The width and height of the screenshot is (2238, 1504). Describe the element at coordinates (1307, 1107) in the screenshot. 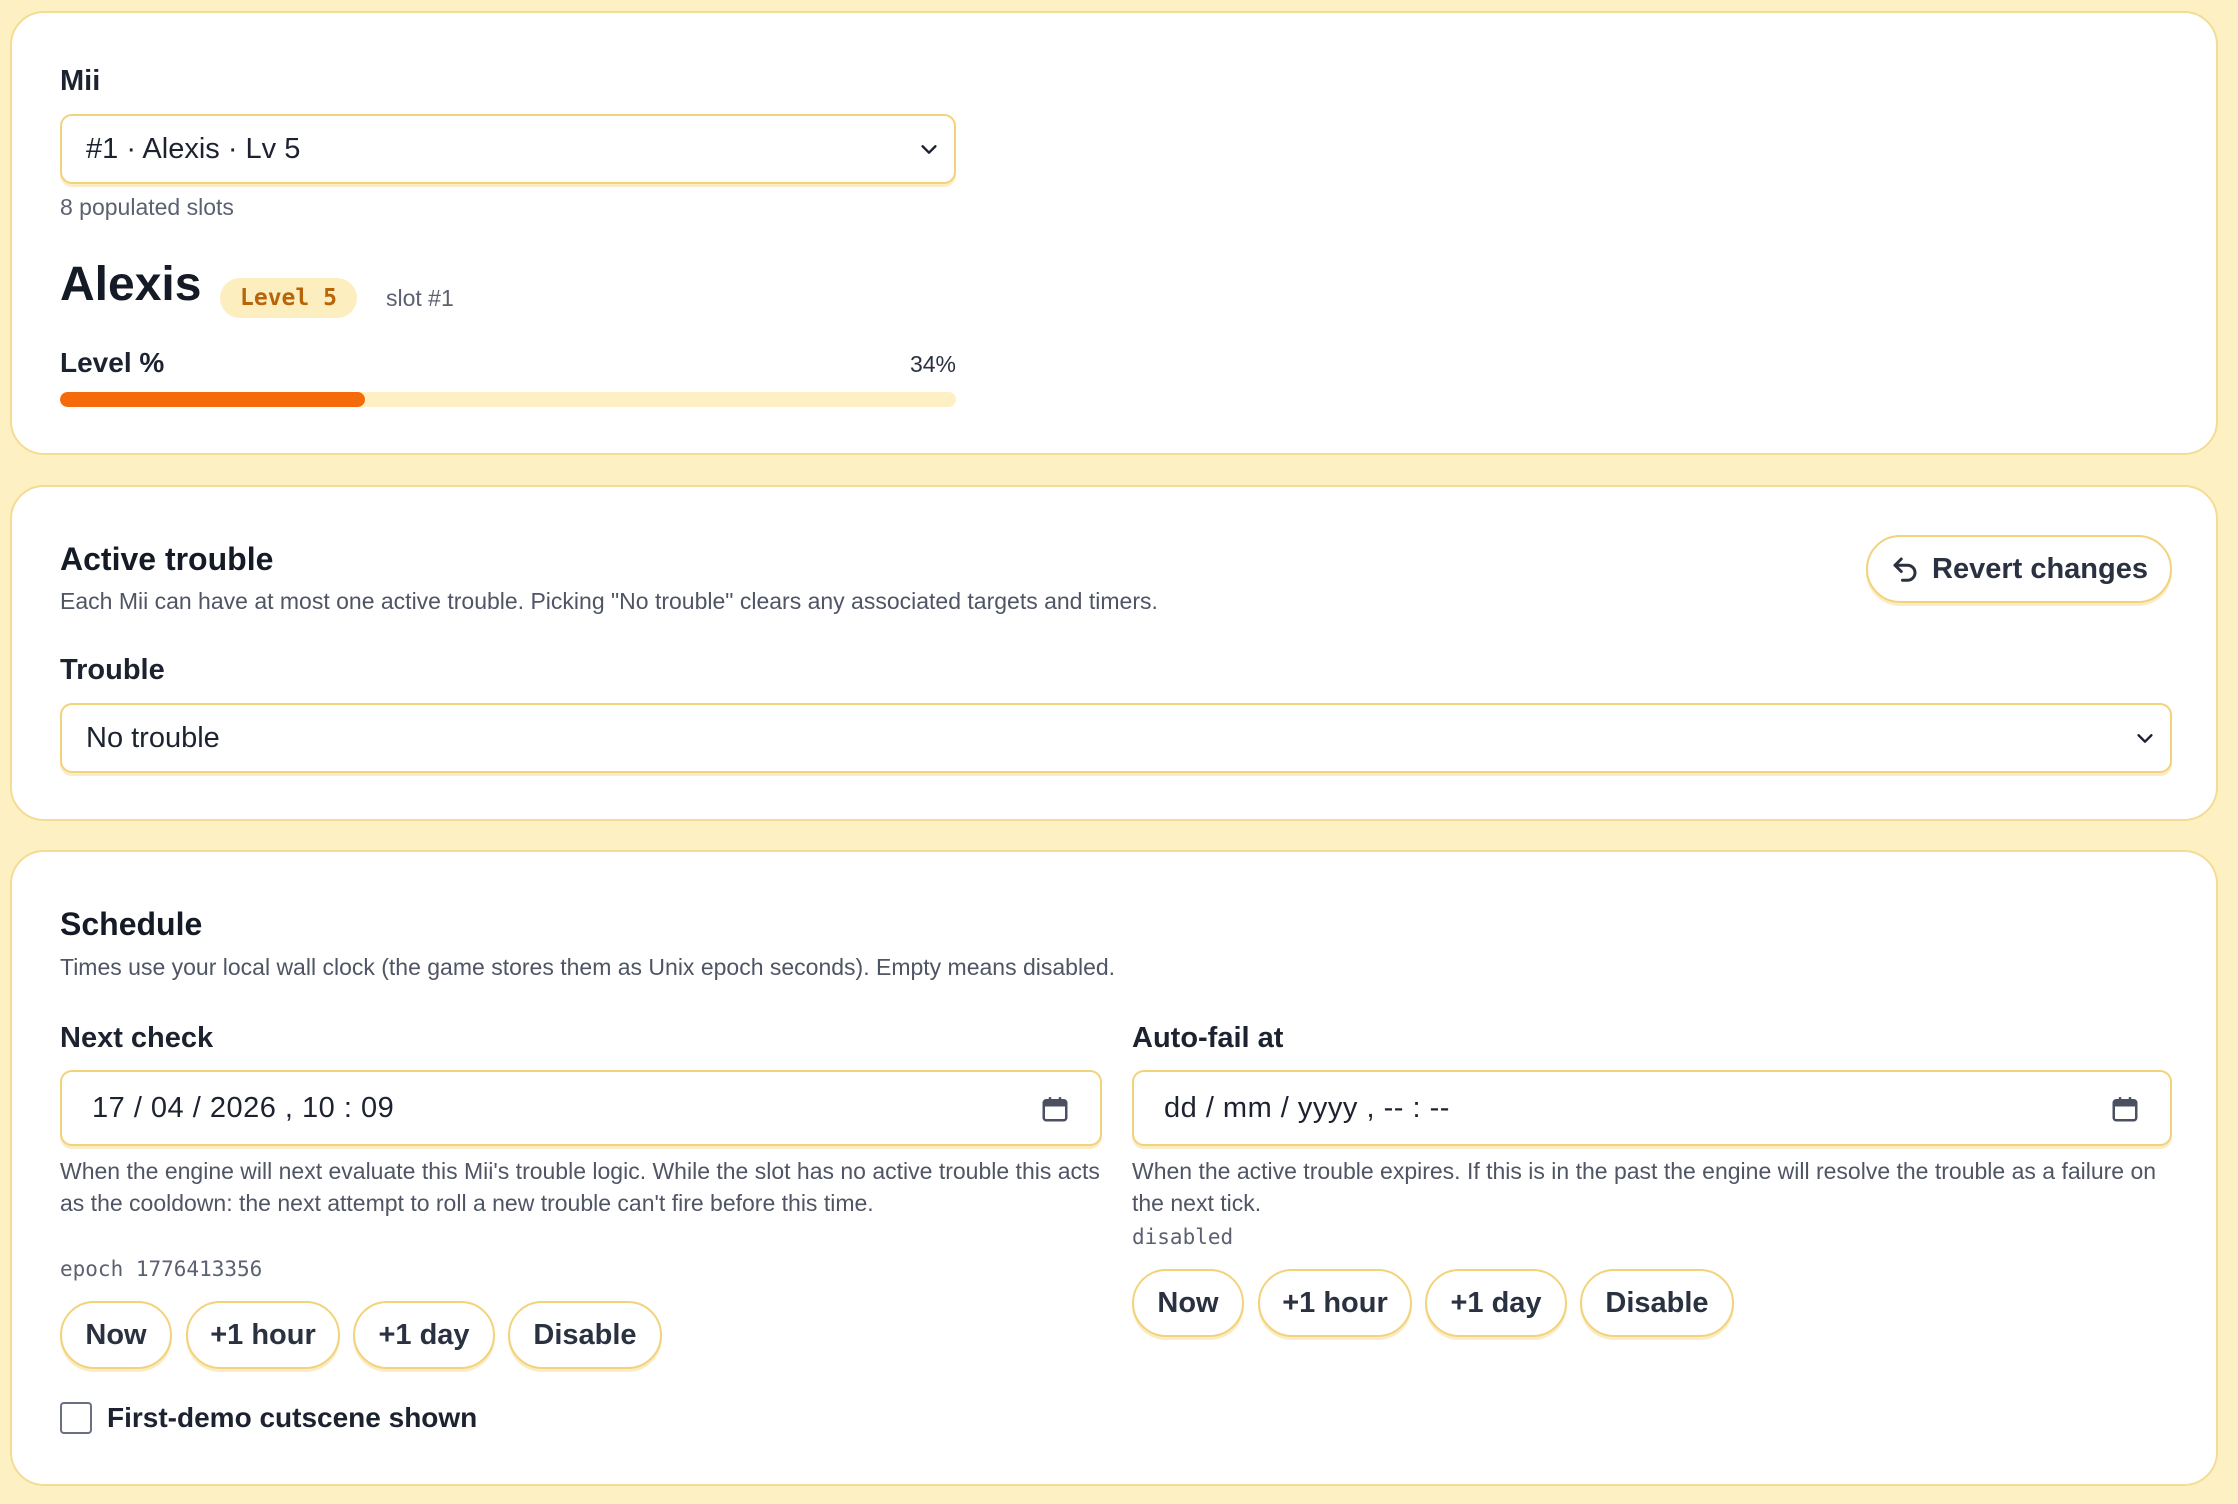

I see `auto-fail-value: dd / mm / yyyy , -- : --` at that location.